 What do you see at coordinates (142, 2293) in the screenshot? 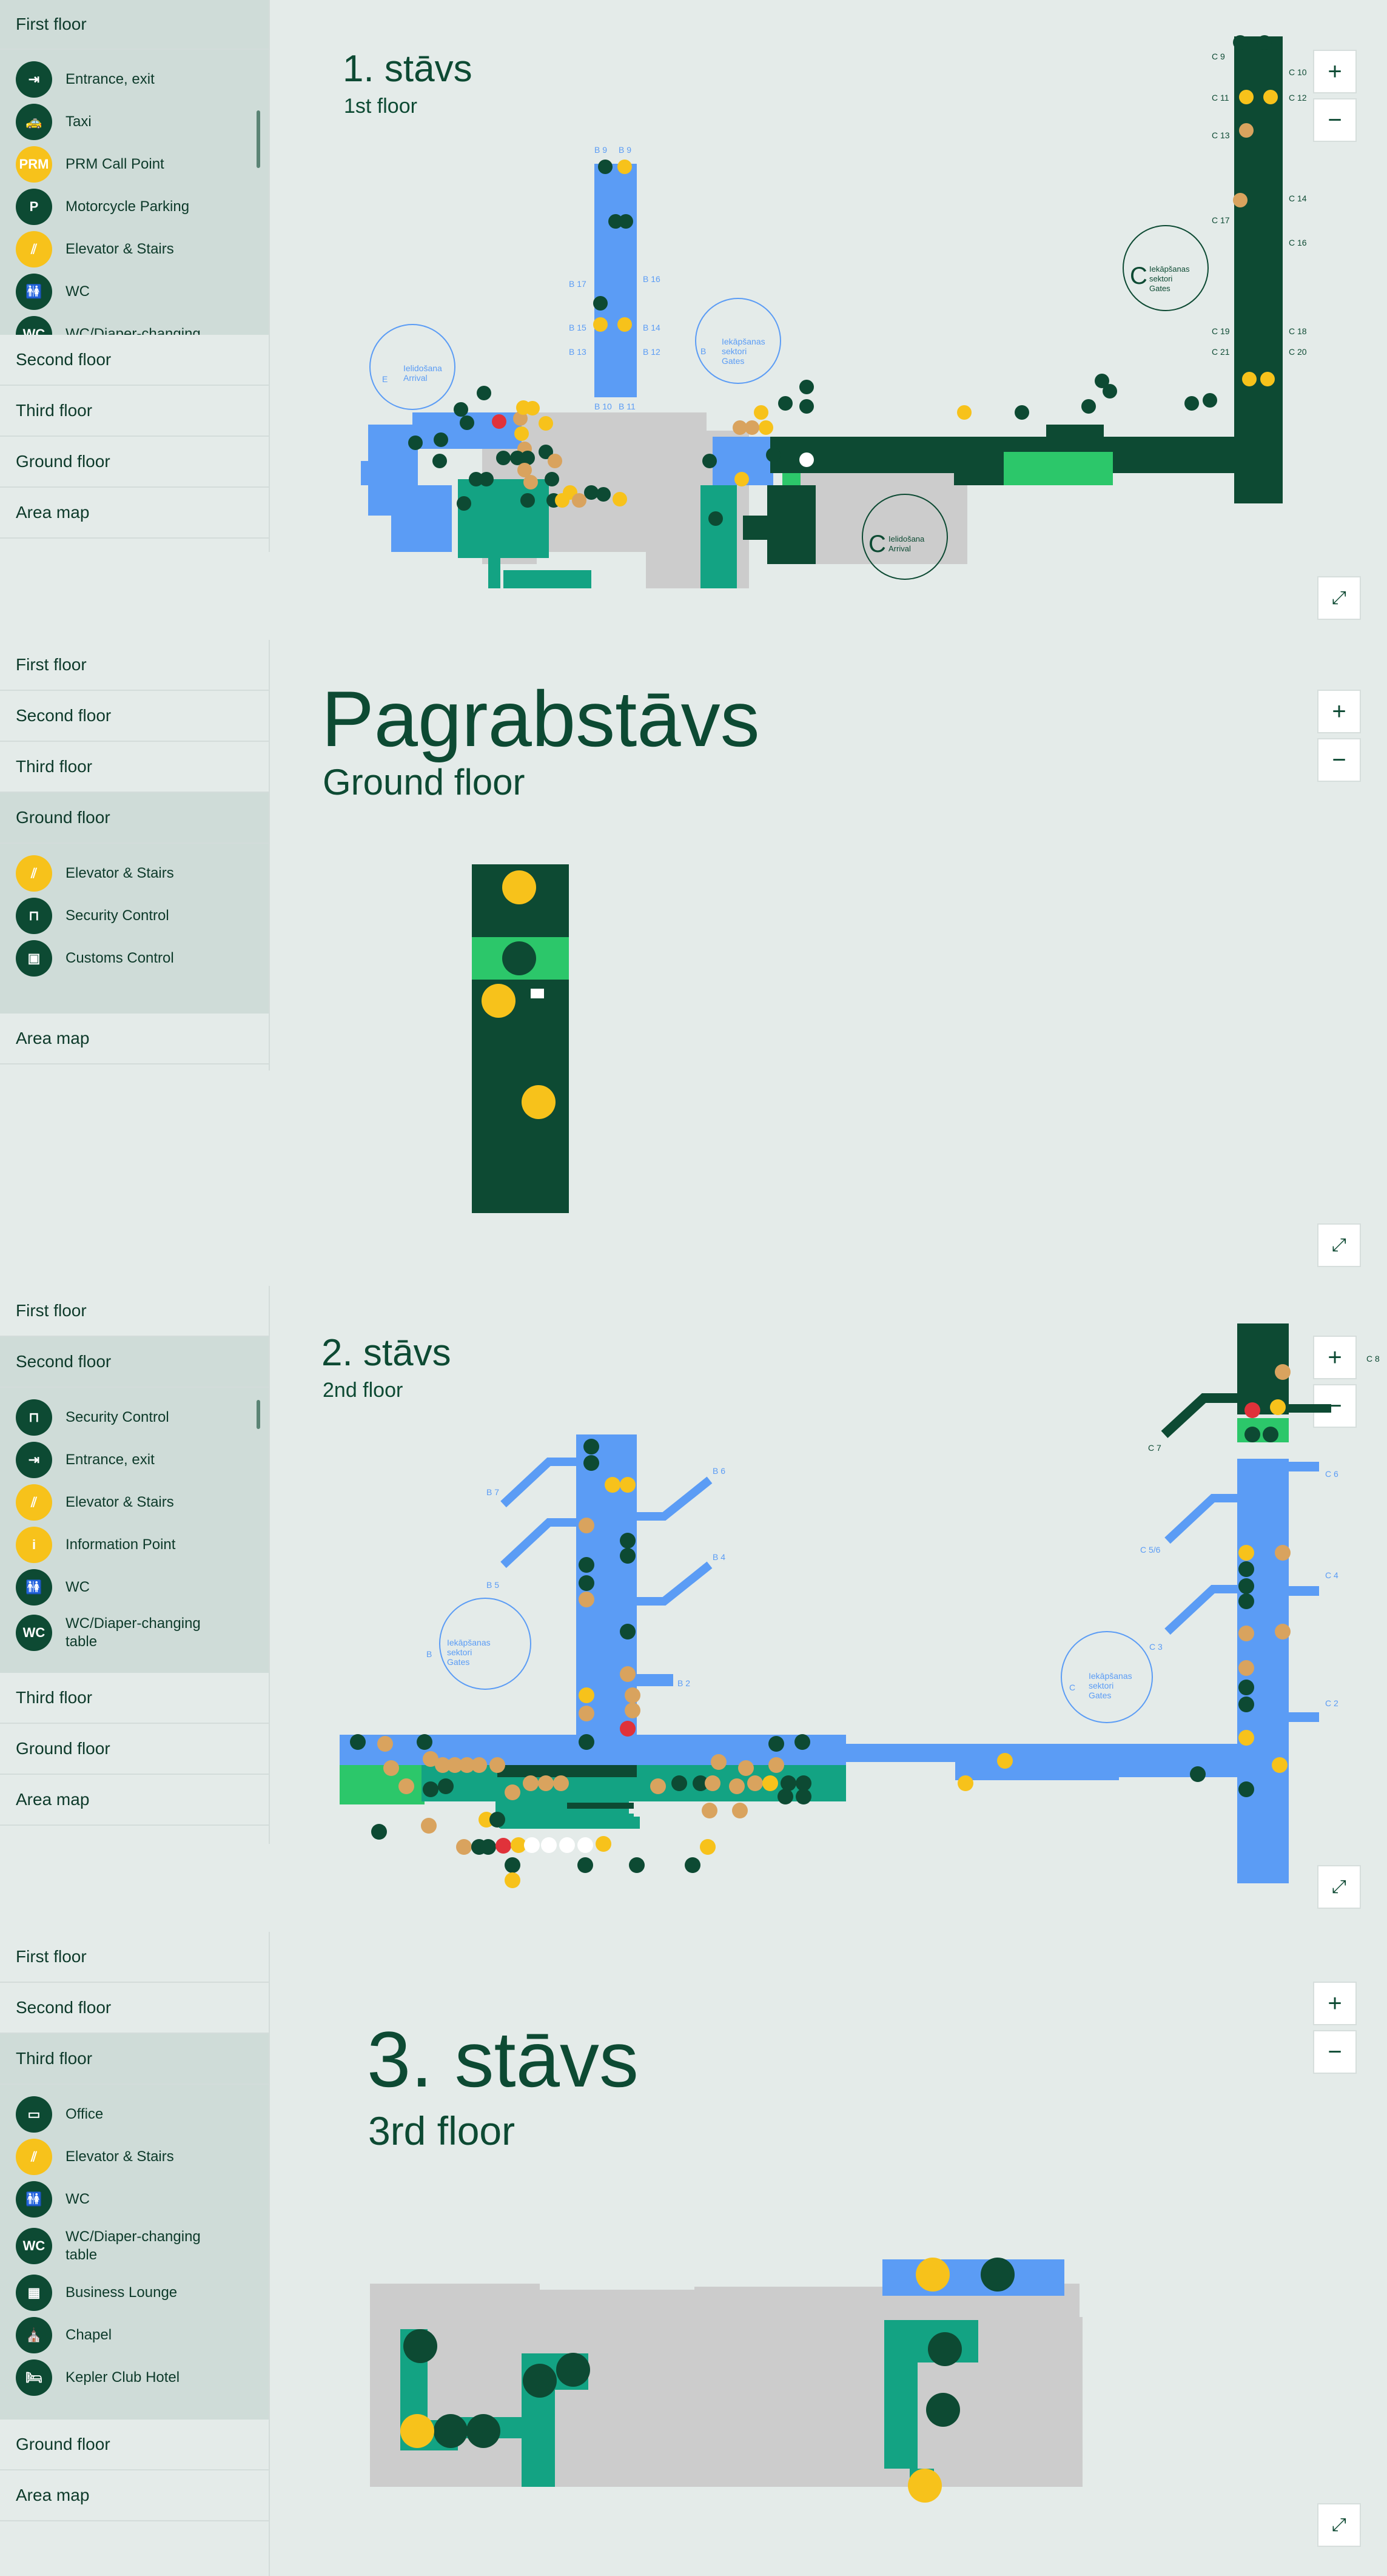
I see `legend-item-lounge: ▦ Business Lounge` at bounding box center [142, 2293].